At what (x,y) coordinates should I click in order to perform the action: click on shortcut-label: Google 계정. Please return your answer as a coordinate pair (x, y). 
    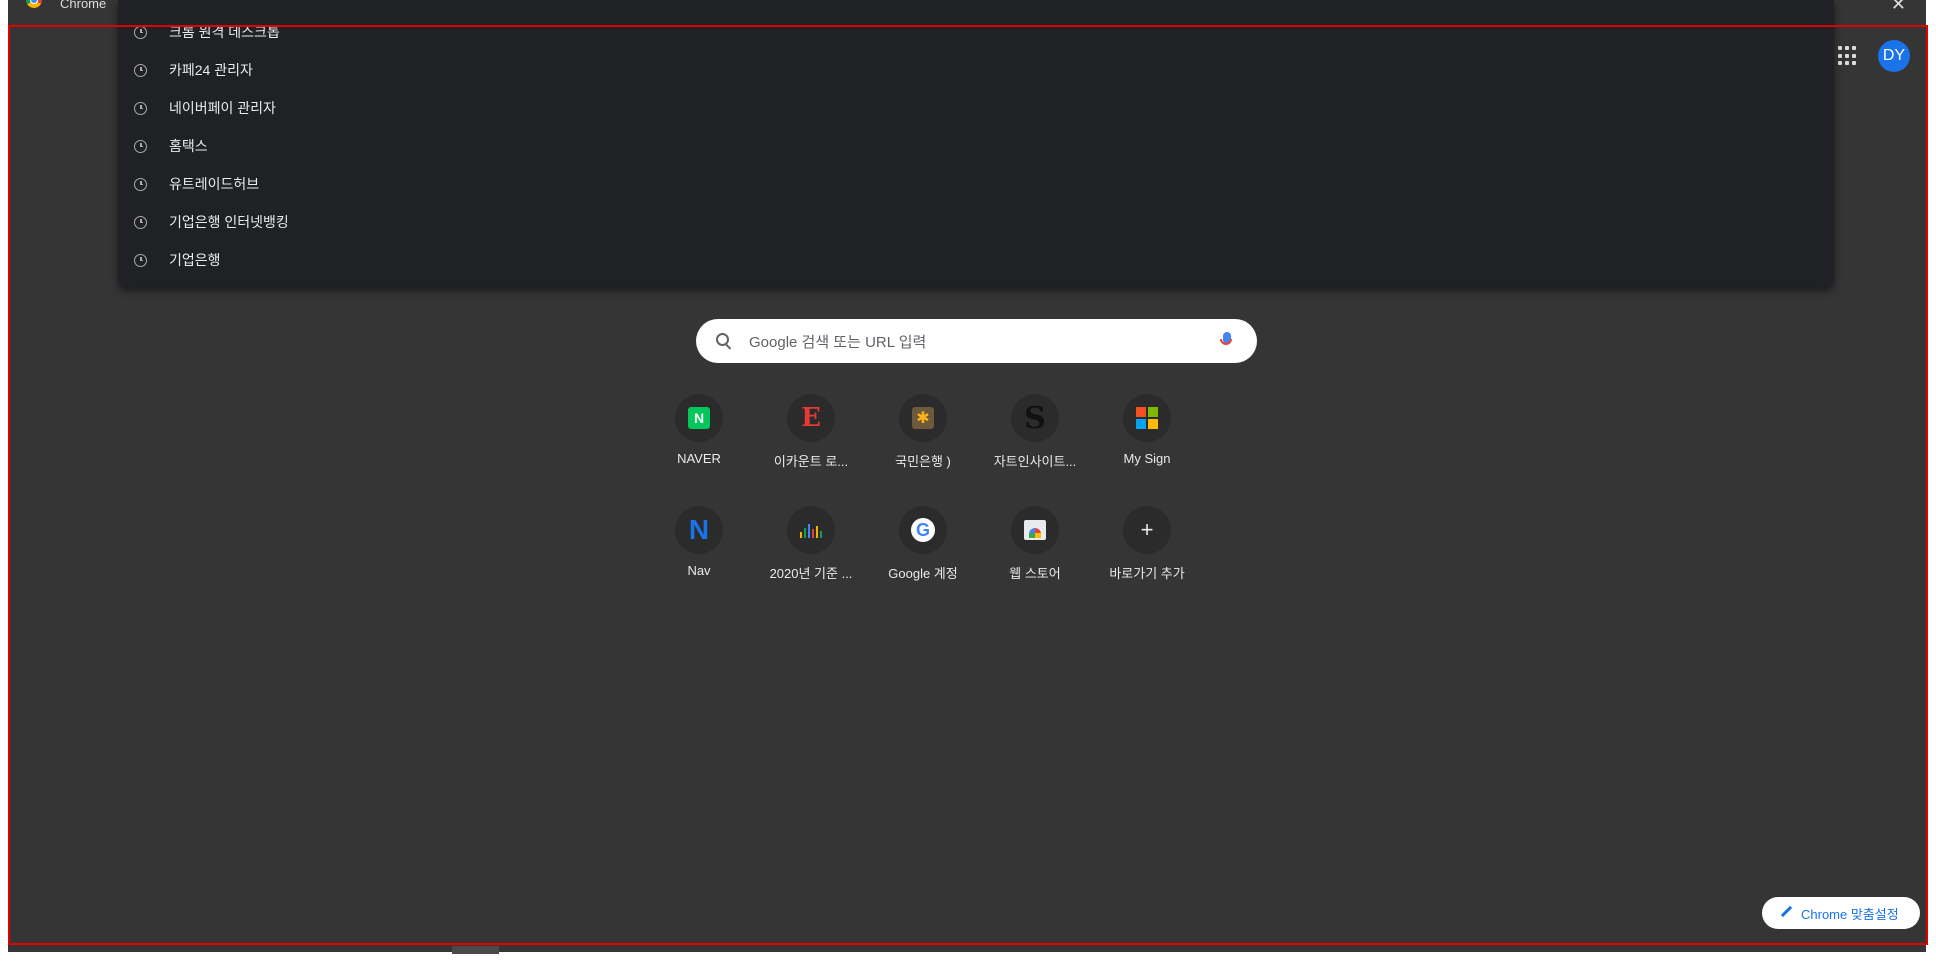
    Looking at the image, I should click on (923, 573).